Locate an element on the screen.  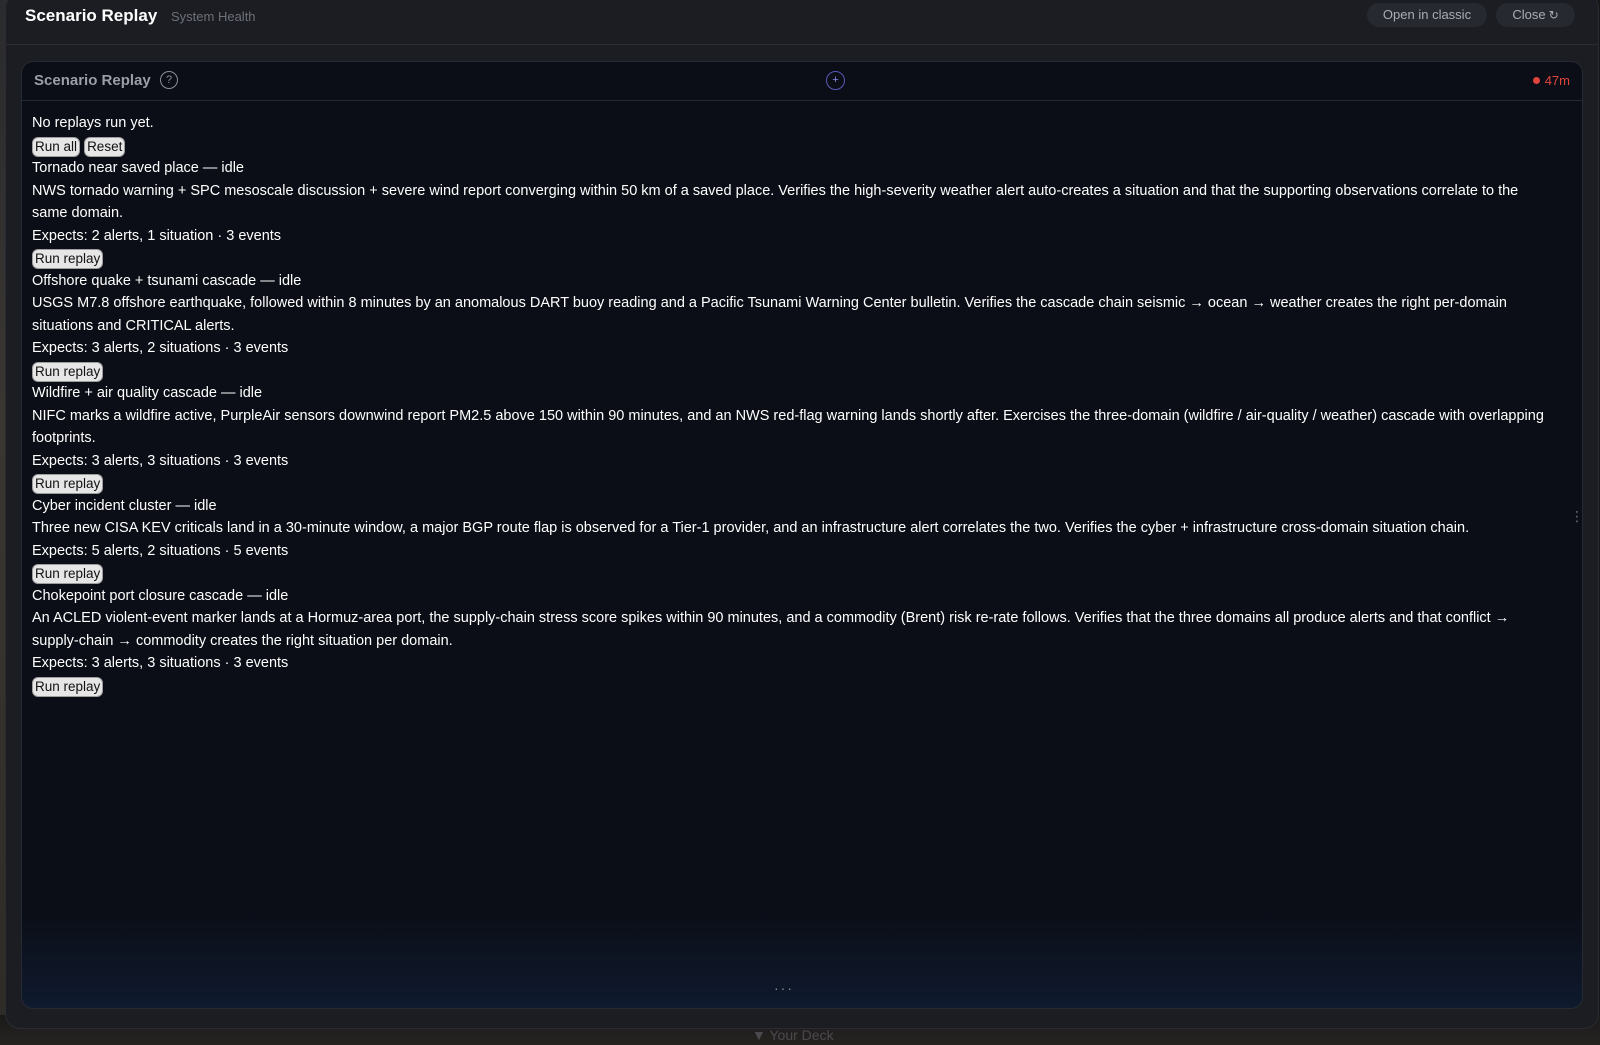
scenario-title: Tornado near saved place — idle is located at coordinates (138, 168).